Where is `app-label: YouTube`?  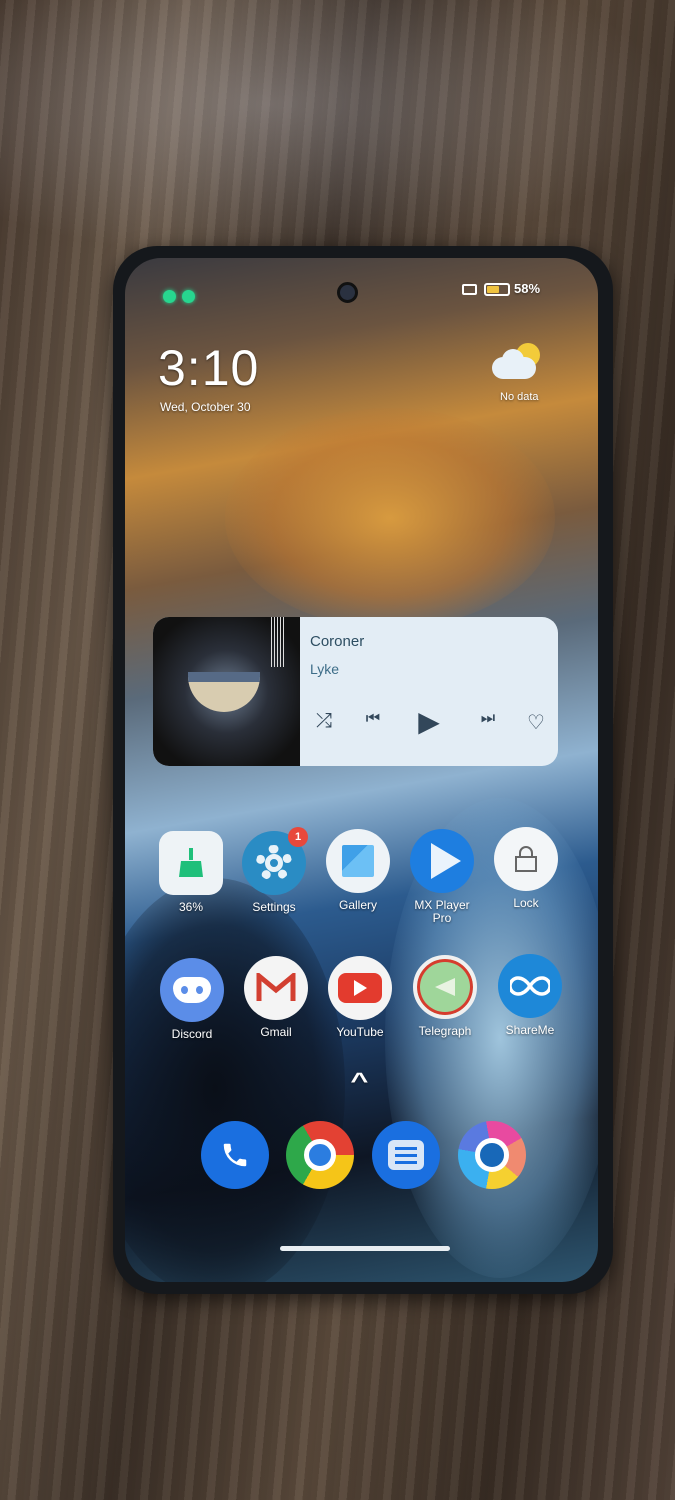
app-label: YouTube is located at coordinates (360, 1032).